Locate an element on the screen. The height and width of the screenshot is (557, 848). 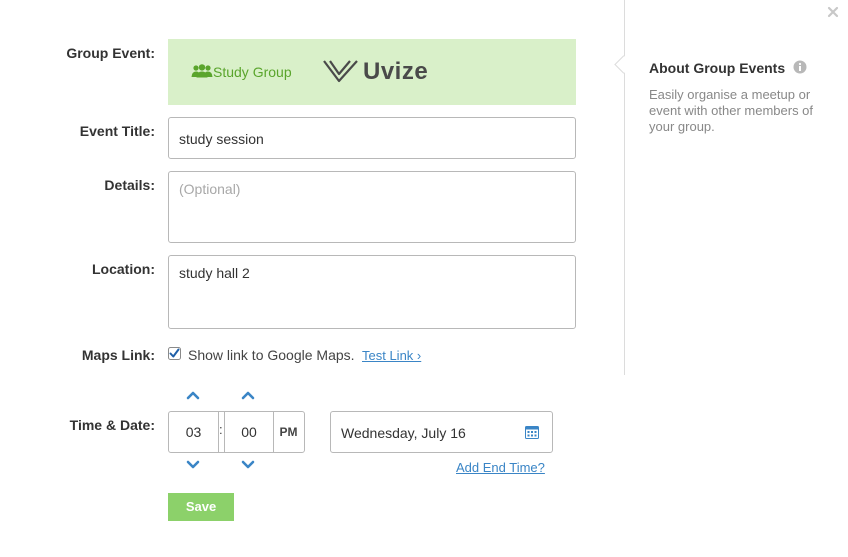
ampm-value: PM is located at coordinates (288, 432).